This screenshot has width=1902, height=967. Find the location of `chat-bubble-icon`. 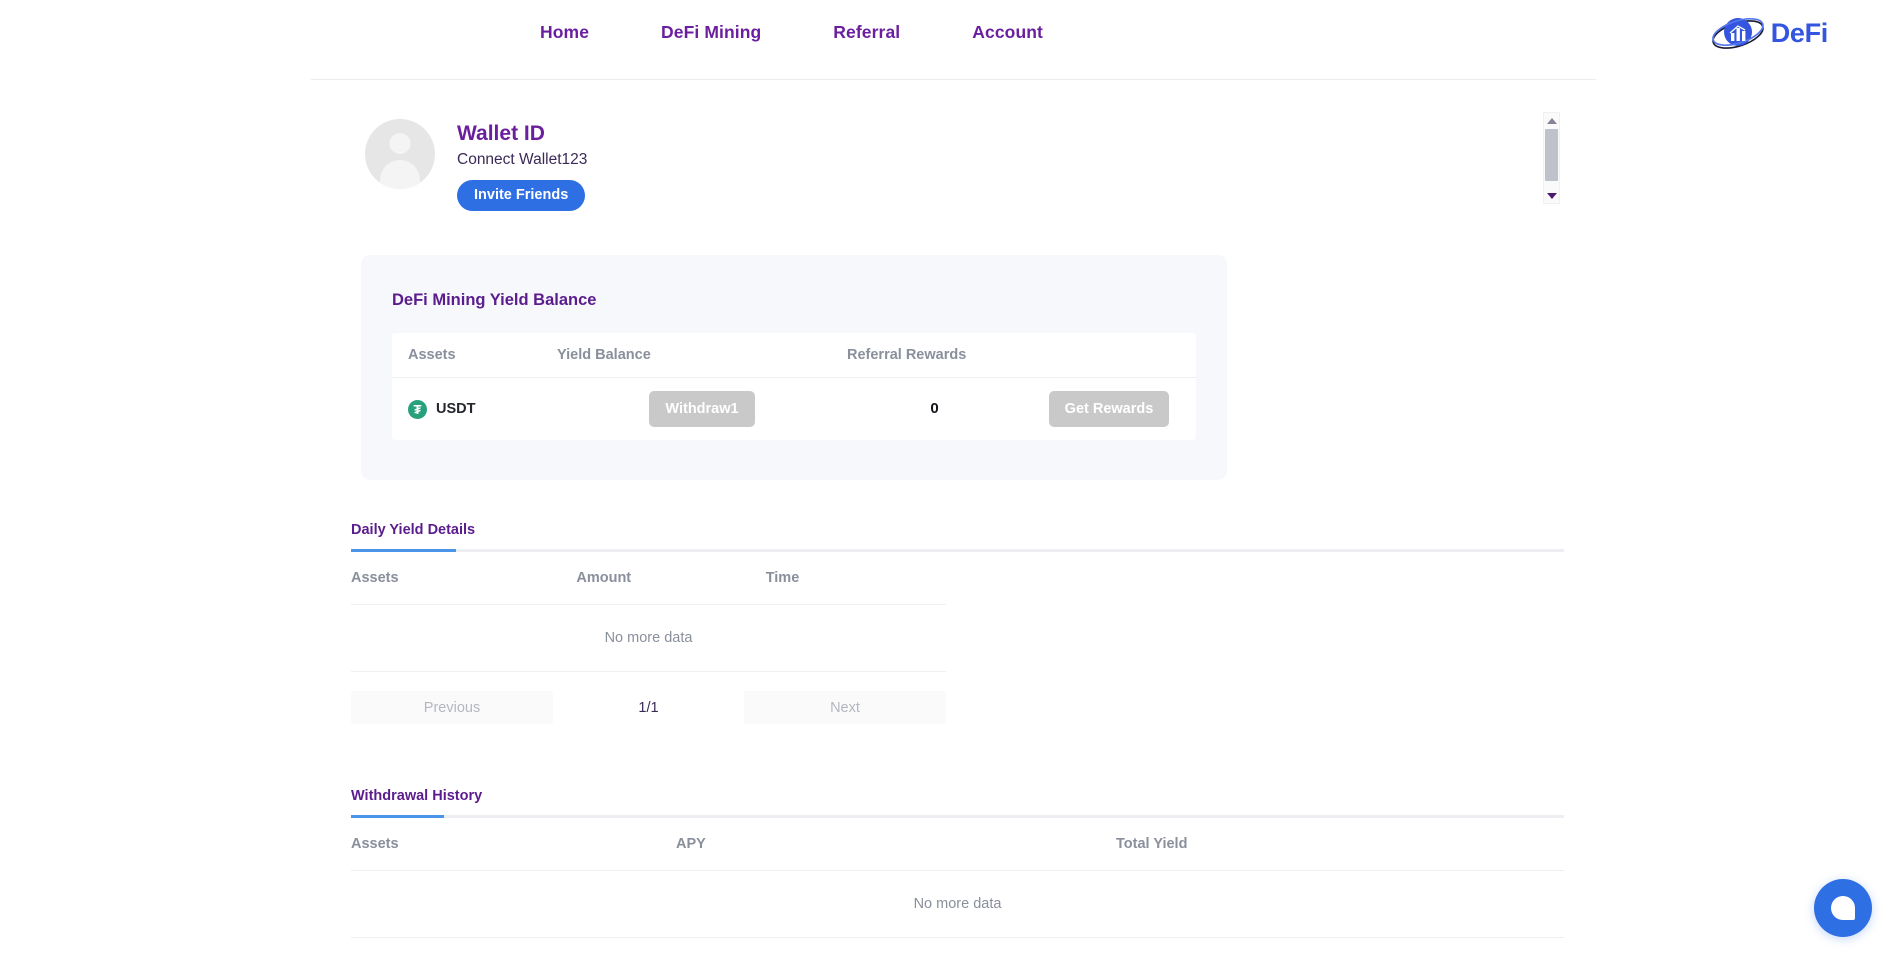

chat-bubble-icon is located at coordinates (1843, 908).